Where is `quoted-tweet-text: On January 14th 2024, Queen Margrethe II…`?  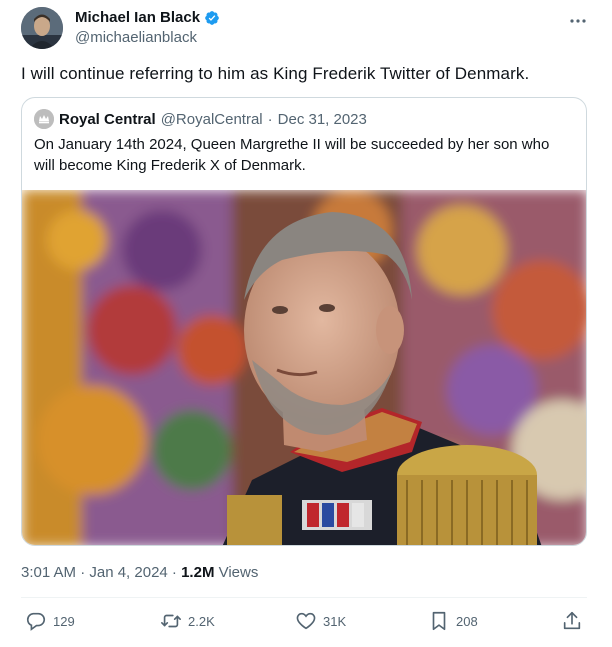 quoted-tweet-text: On January 14th 2024, Queen Margrethe II… is located at coordinates (292, 155).